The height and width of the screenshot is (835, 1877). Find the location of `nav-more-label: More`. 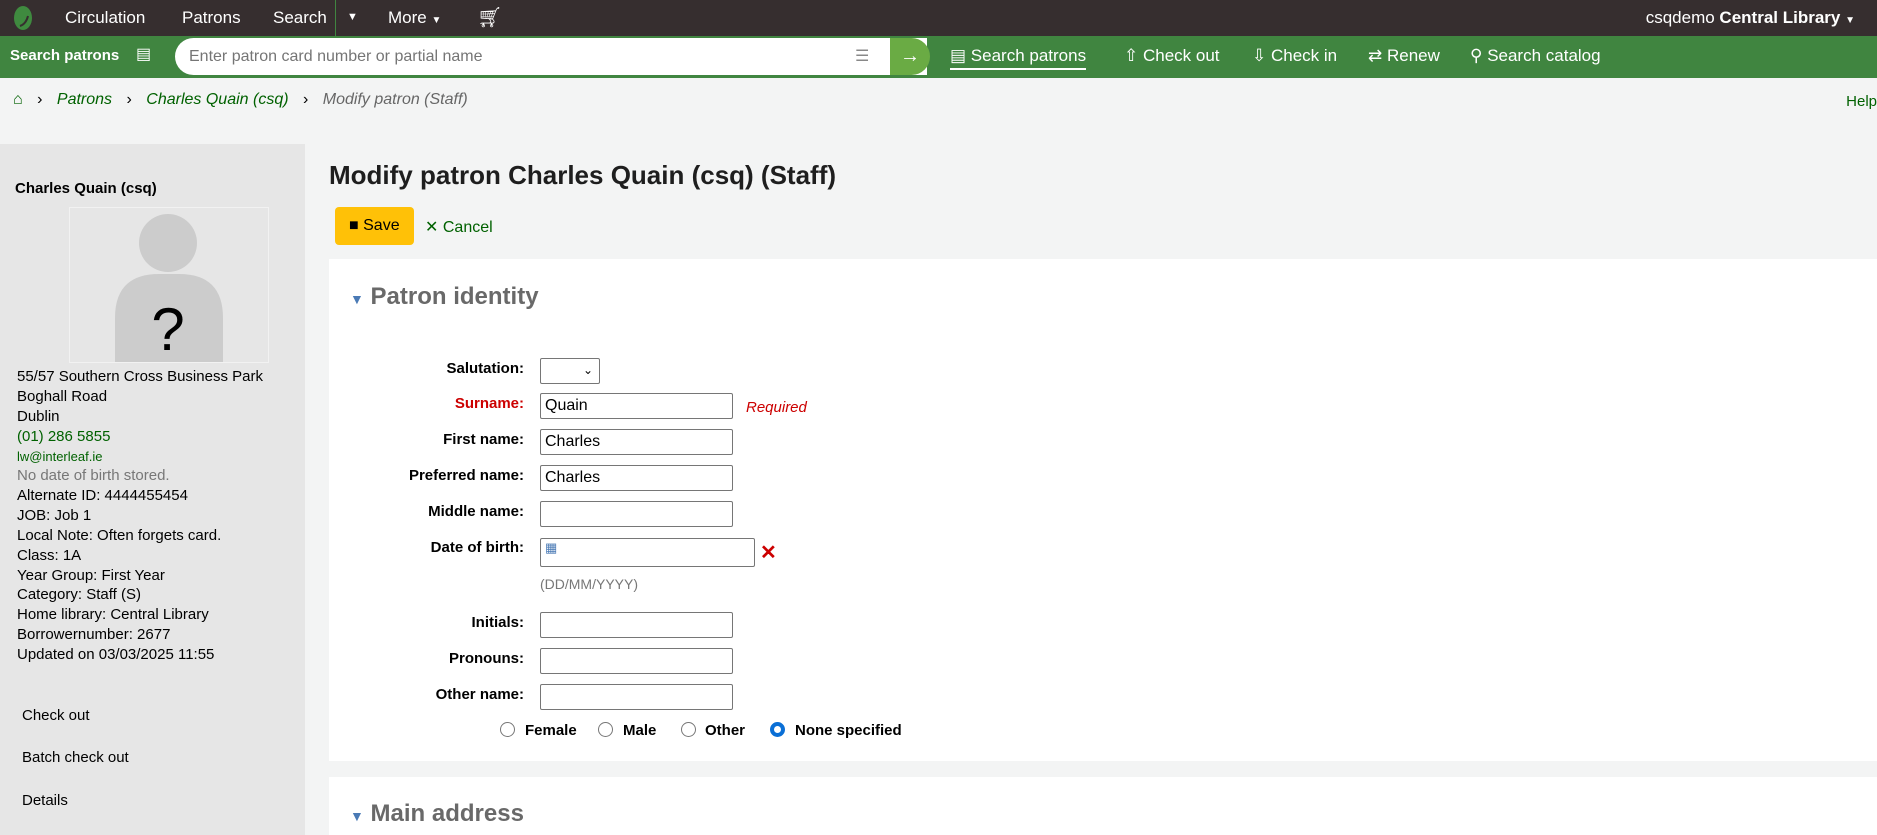

nav-more-label: More is located at coordinates (407, 17).